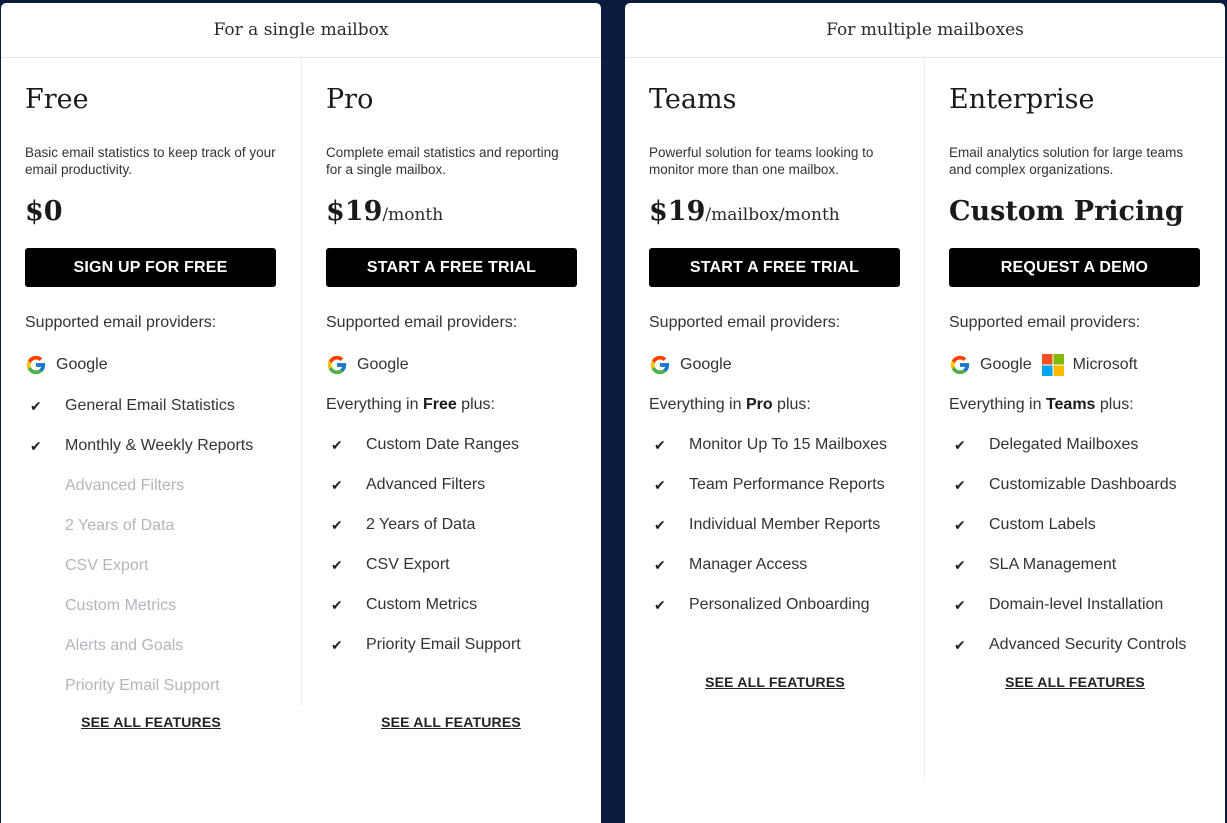 This screenshot has height=823, width=1227. What do you see at coordinates (779, 604) in the screenshot?
I see `feature-label: Personalized Onboarding` at bounding box center [779, 604].